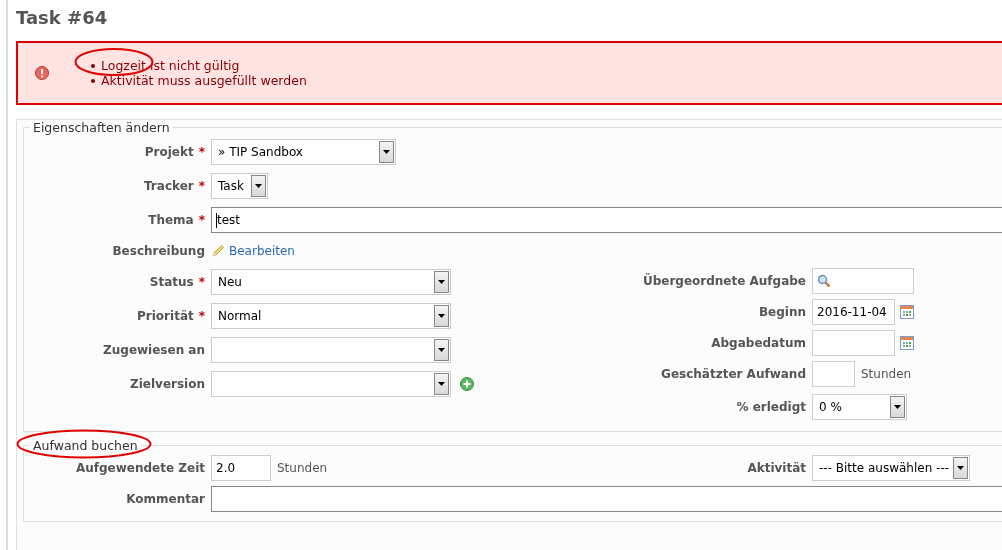 Image resolution: width=1002 pixels, height=550 pixels. What do you see at coordinates (218, 251) in the screenshot?
I see `pencil-icon` at bounding box center [218, 251].